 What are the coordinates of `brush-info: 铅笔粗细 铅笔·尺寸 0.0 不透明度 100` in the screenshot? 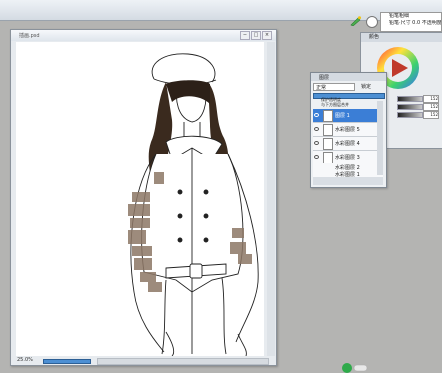 It's located at (411, 22).